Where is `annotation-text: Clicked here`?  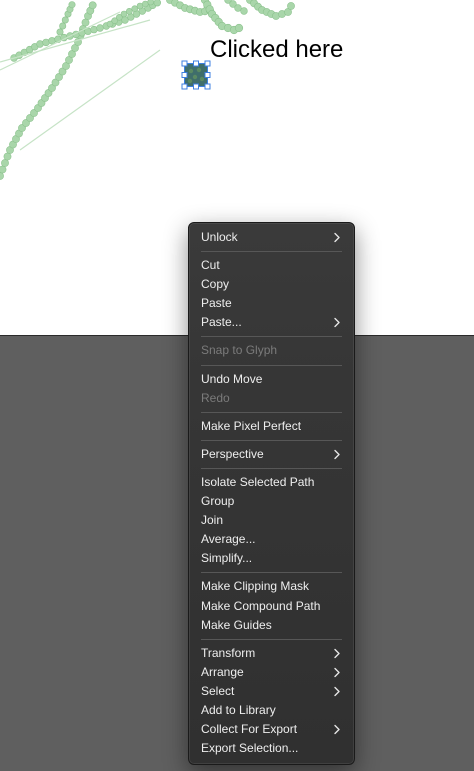
annotation-text: Clicked here is located at coordinates (277, 49).